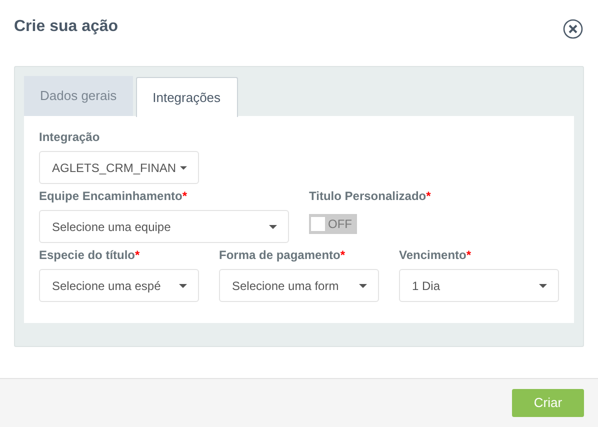  I want to click on dropdown-field: AGLETS_CRM_FINAN, so click(119, 167).